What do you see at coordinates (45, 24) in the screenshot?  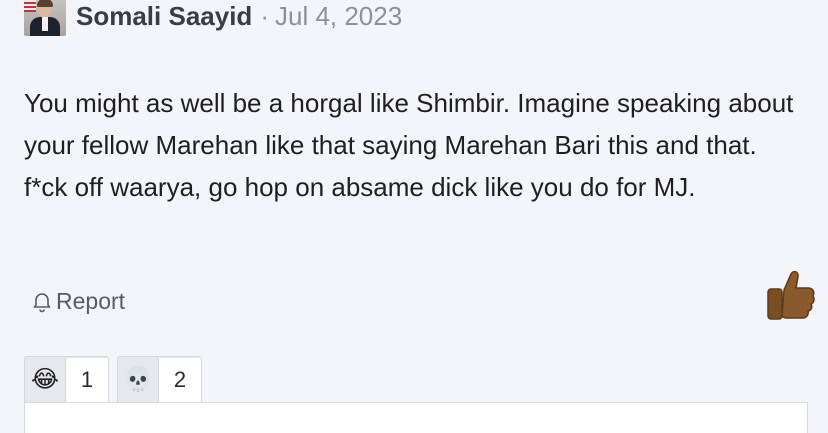 I see `avatar-shirt` at bounding box center [45, 24].